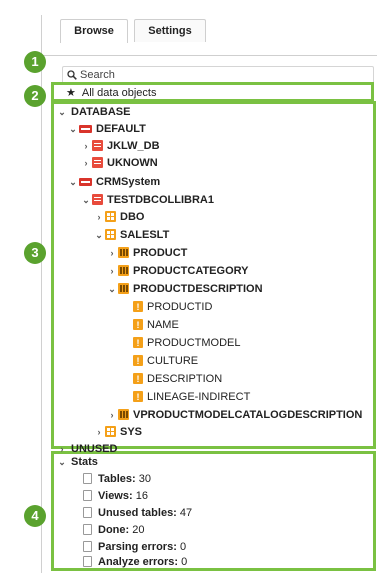 The height and width of the screenshot is (573, 377). What do you see at coordinates (107, 129) in the screenshot?
I see `tree-node-default: ⌄ DEFAULT` at bounding box center [107, 129].